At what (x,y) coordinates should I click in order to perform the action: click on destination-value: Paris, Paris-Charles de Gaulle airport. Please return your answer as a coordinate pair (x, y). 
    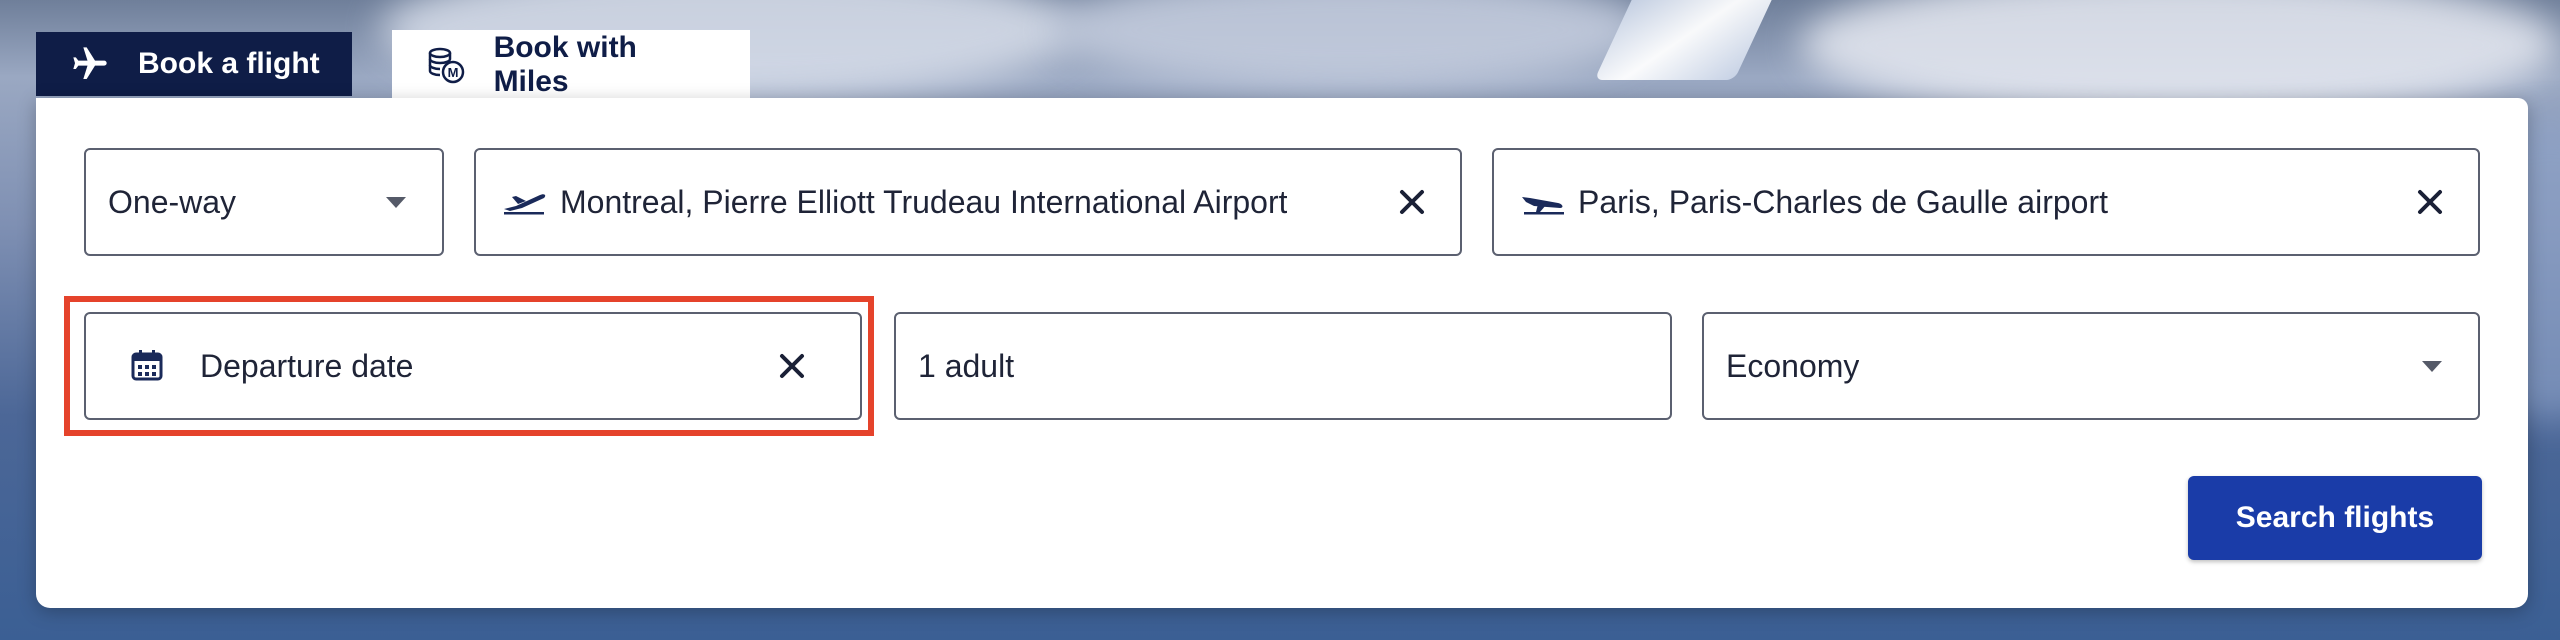
    Looking at the image, I should click on (1843, 201).